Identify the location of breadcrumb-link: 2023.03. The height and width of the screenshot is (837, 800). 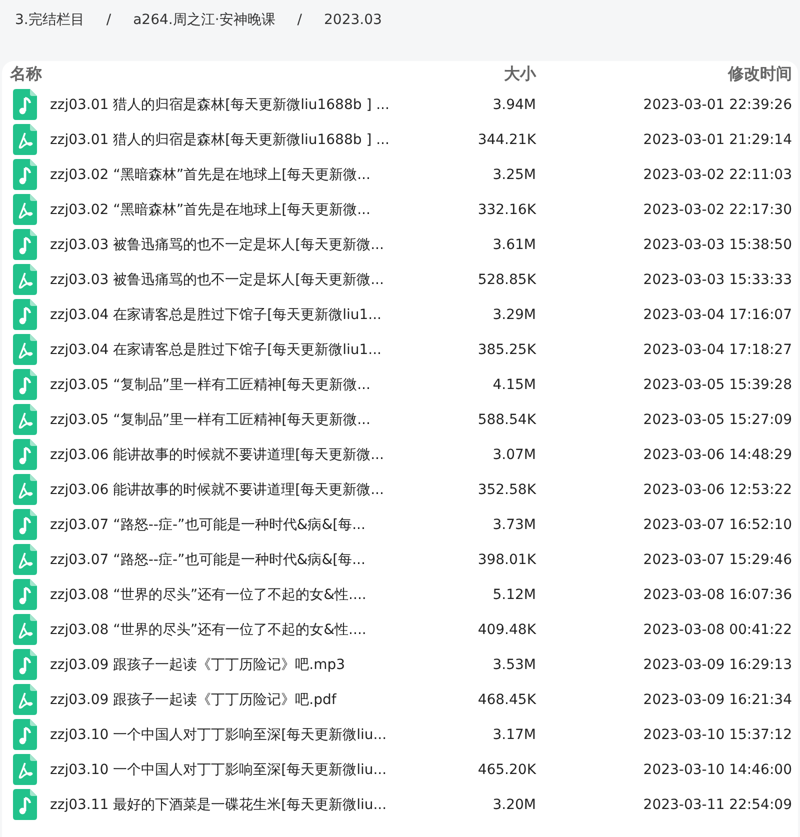
(353, 20).